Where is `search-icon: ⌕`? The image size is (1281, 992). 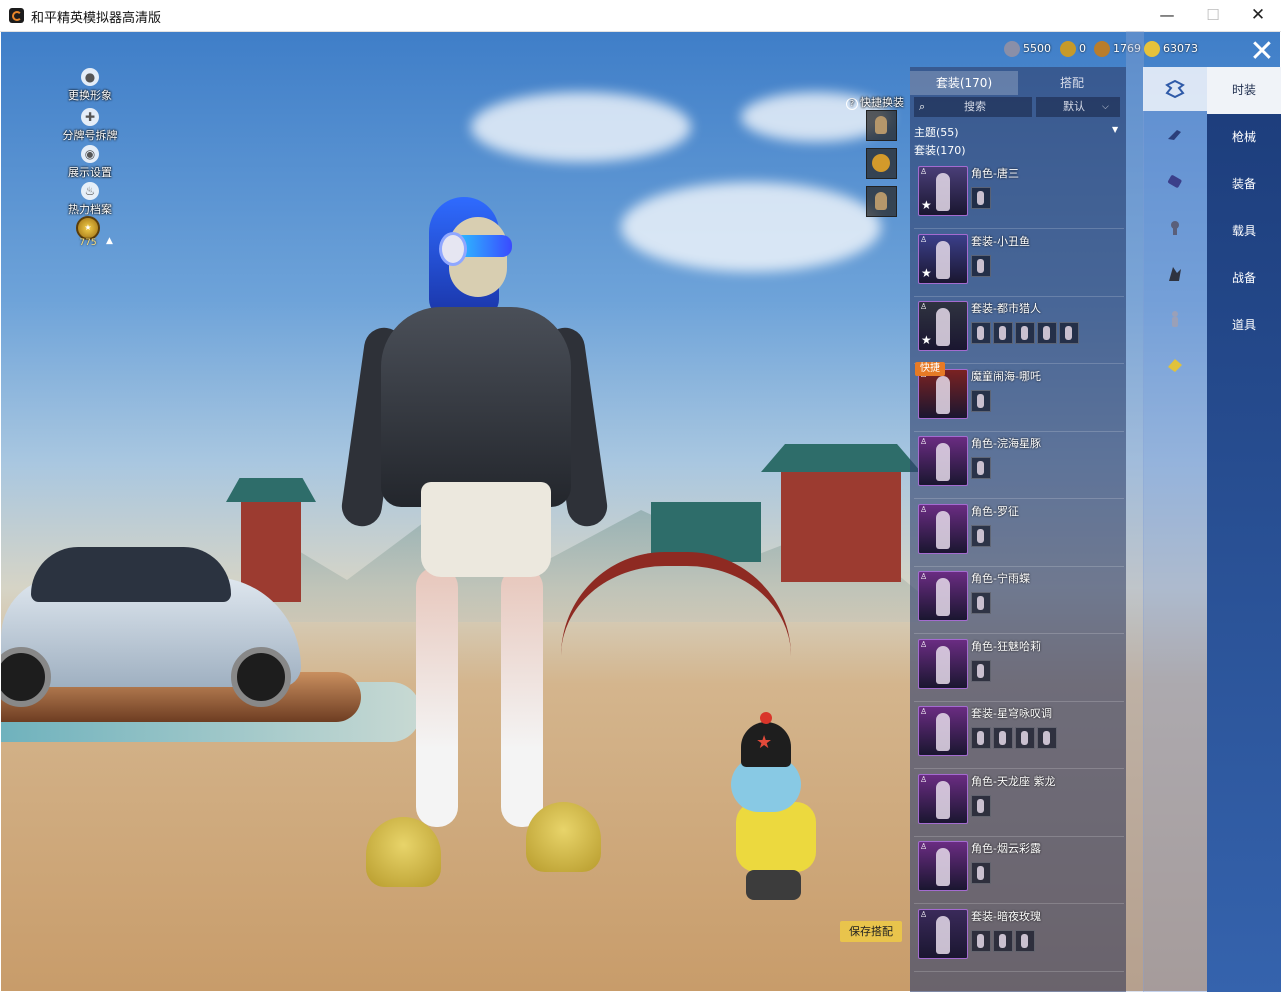
search-icon: ⌕ is located at coordinates (922, 106).